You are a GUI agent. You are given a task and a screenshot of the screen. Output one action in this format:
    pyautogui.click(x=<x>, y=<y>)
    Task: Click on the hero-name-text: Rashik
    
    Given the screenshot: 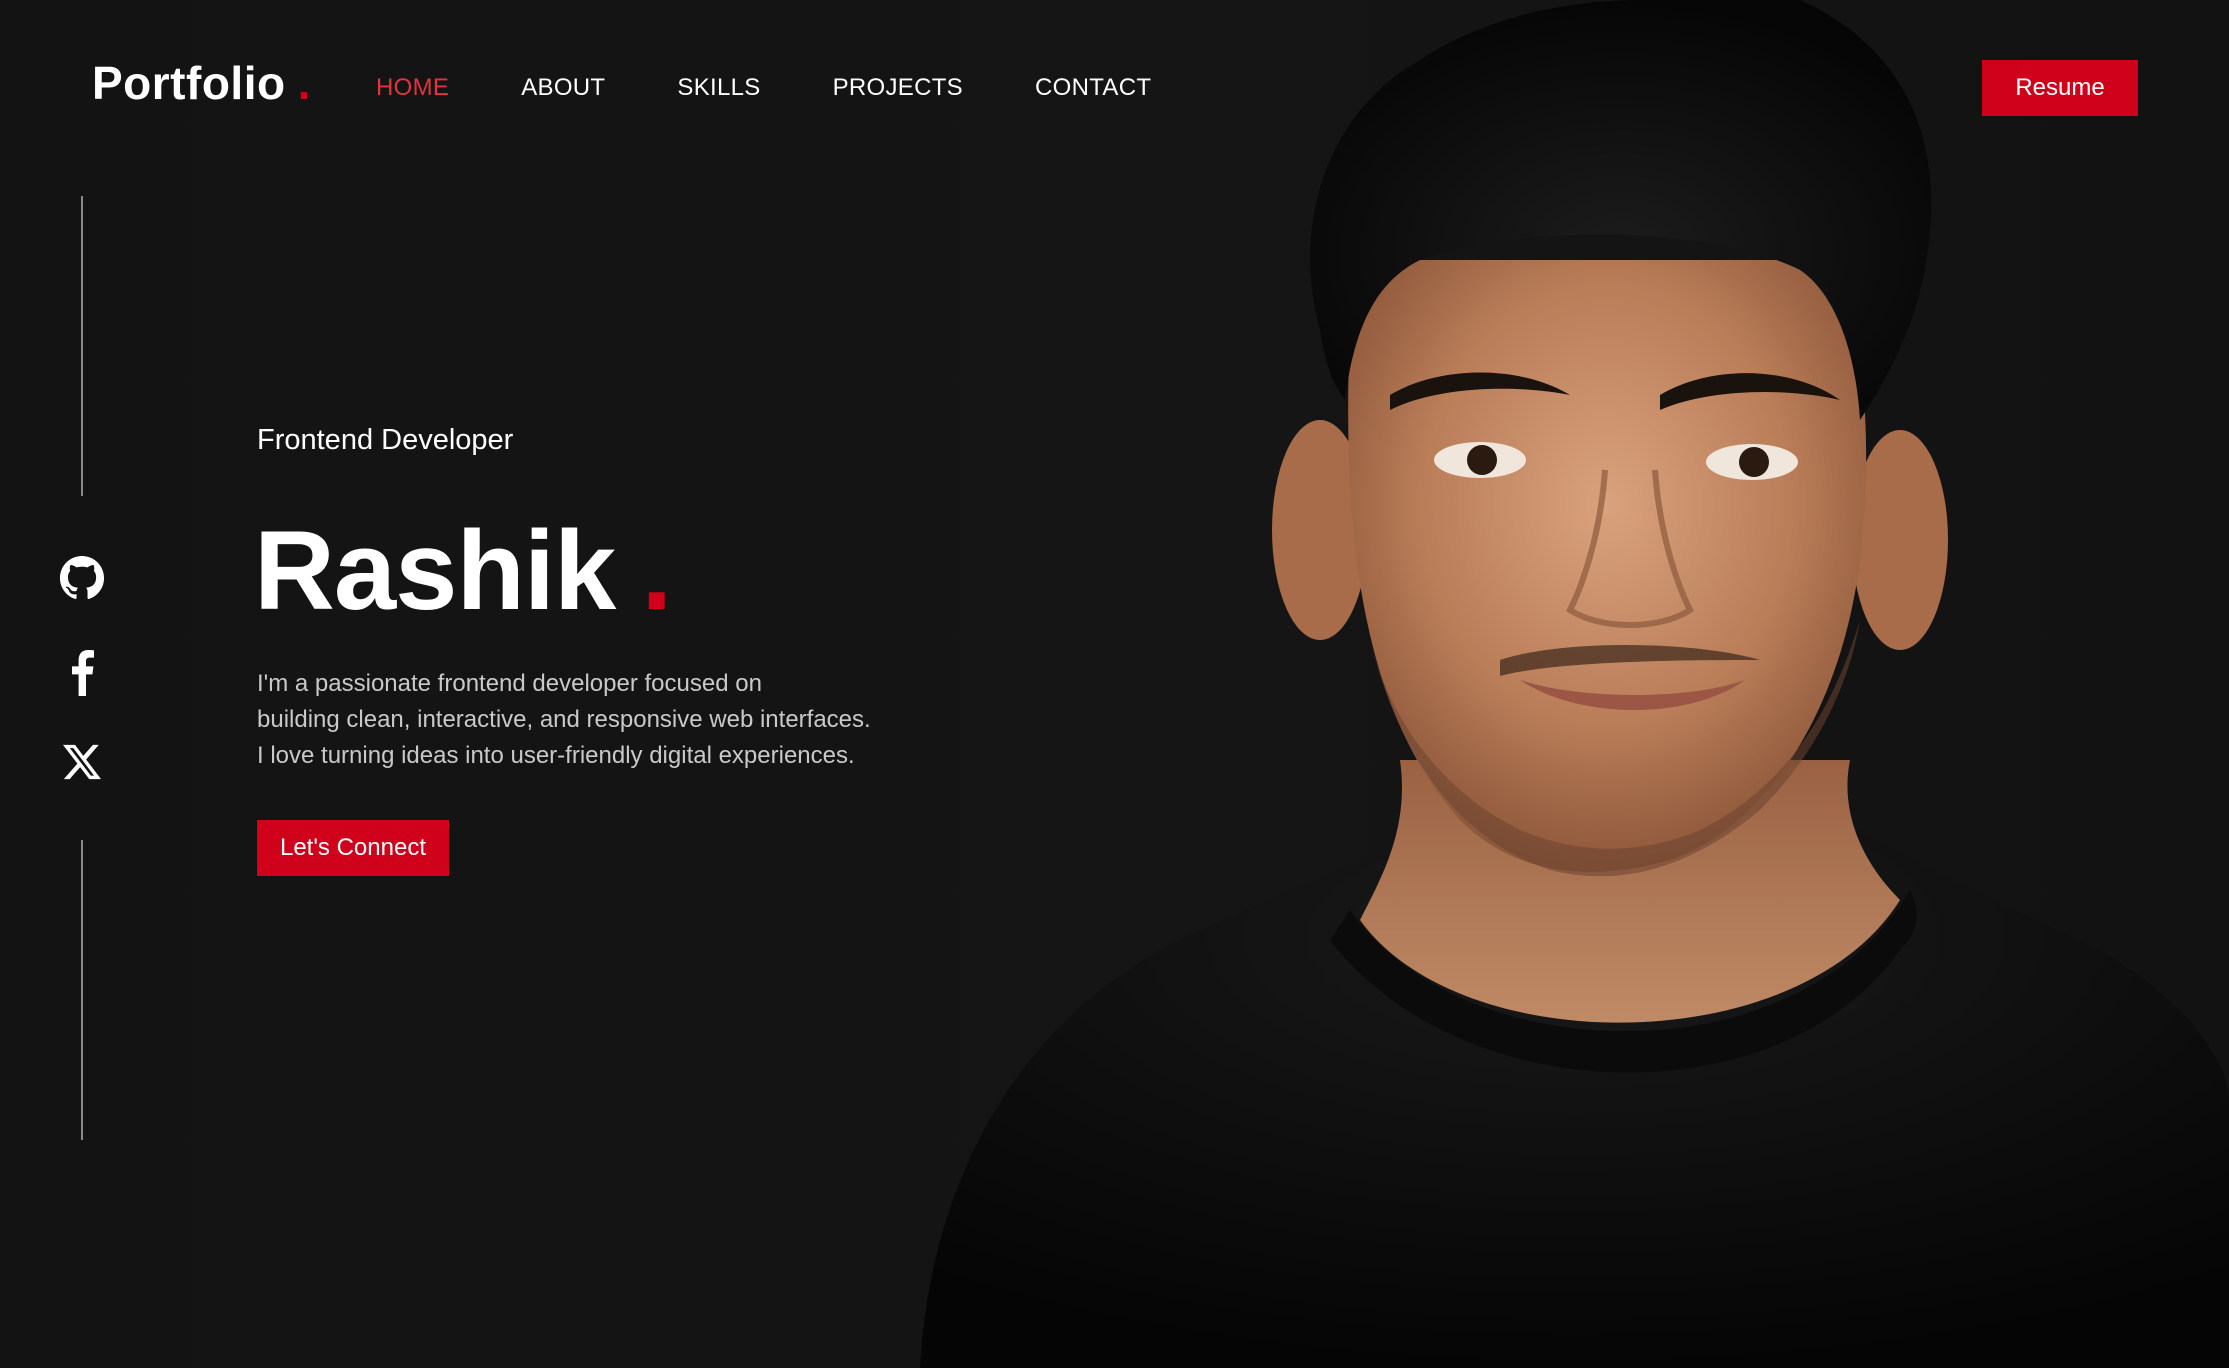 What is the action you would take?
    pyautogui.click(x=435, y=570)
    